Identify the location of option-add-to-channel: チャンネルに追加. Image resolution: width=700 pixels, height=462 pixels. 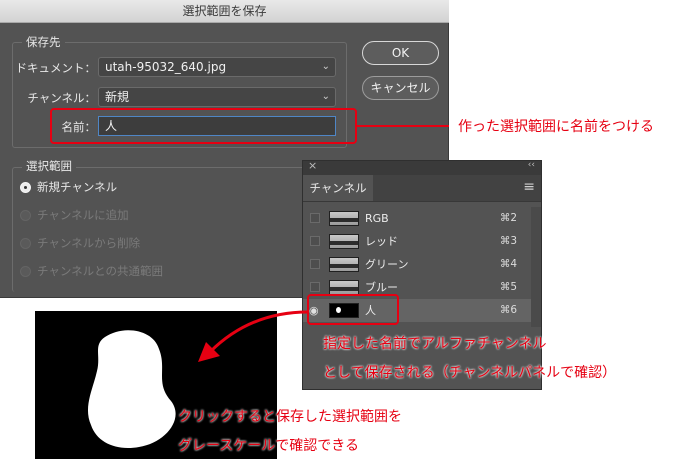
(74, 215).